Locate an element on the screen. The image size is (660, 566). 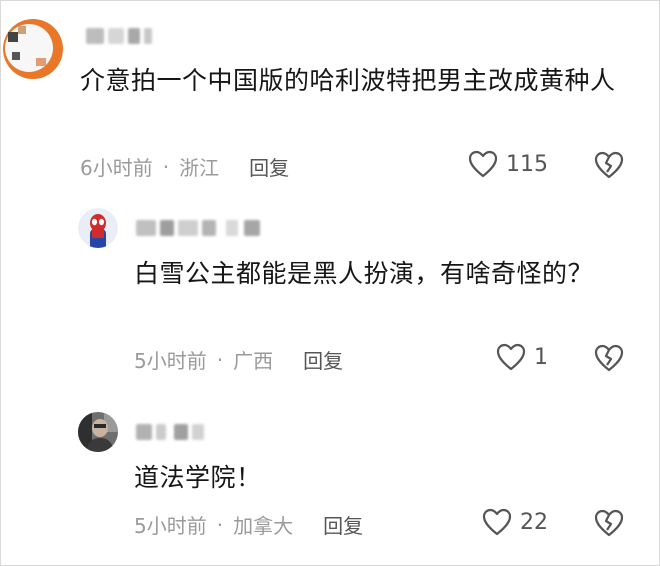
like-button: 1 is located at coordinates (522, 357).